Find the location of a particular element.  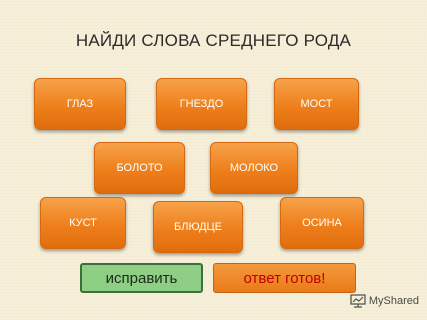

word-card-label: ГНЕЗДО is located at coordinates (201, 104).